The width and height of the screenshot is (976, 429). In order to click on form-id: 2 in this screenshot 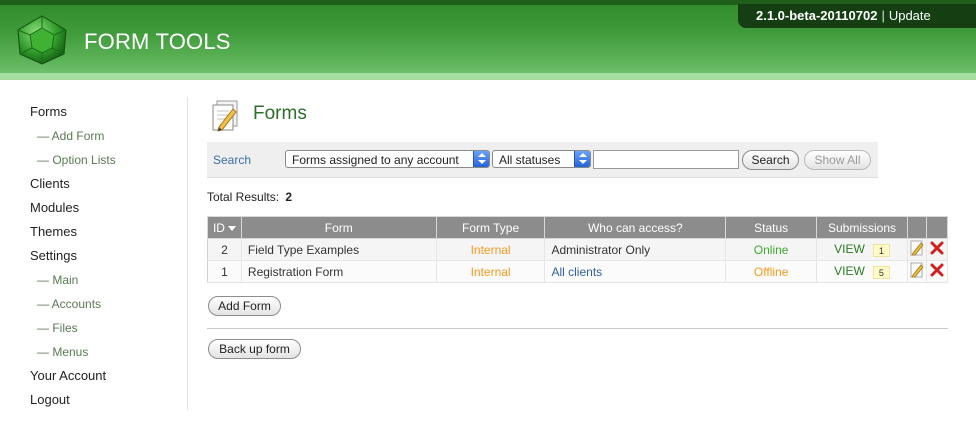, I will do `click(224, 249)`.